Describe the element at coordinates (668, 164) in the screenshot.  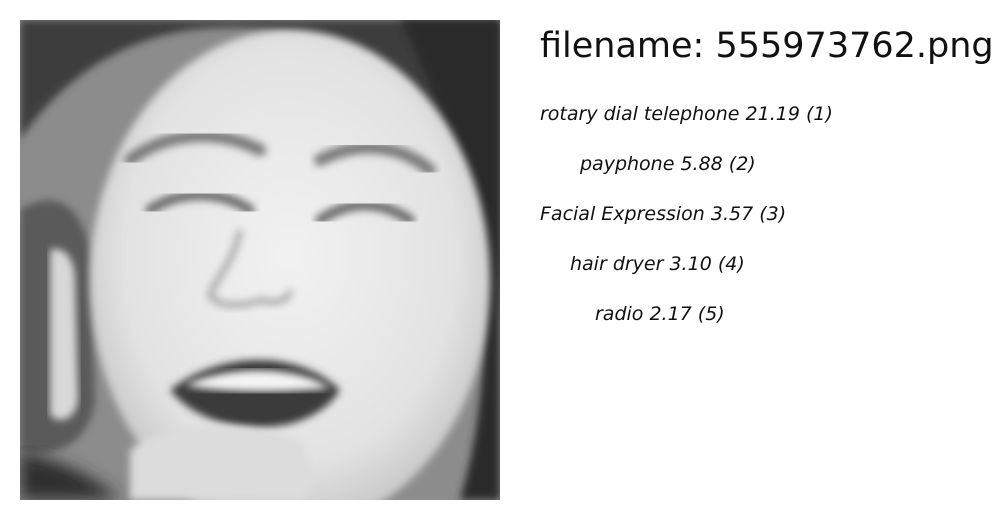
I see `prediction-2: payphone 5.88 (2)` at that location.